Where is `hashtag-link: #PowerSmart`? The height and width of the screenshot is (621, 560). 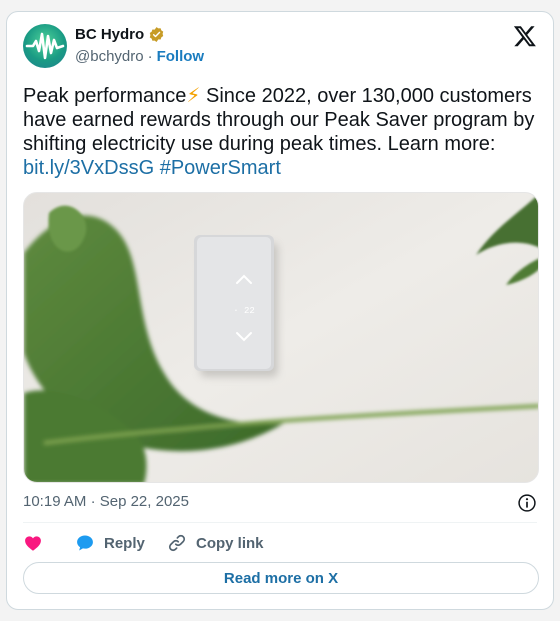 hashtag-link: #PowerSmart is located at coordinates (220, 168).